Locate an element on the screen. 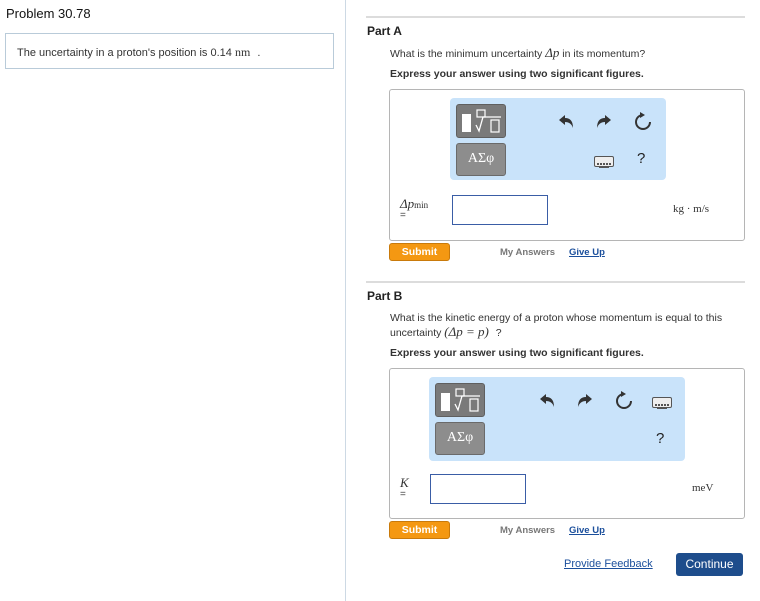  part-a-var-symbol: Δp is located at coordinates (407, 203).